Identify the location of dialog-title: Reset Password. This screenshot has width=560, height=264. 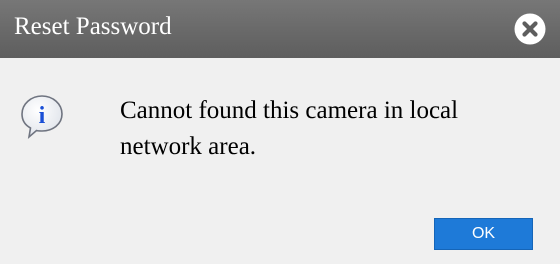
(93, 26).